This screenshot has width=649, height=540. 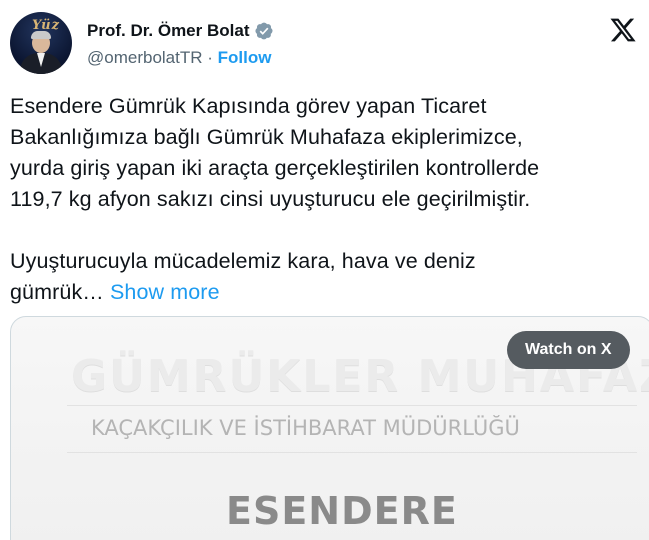 What do you see at coordinates (352, 452) in the screenshot?
I see `video-divider-bottom` at bounding box center [352, 452].